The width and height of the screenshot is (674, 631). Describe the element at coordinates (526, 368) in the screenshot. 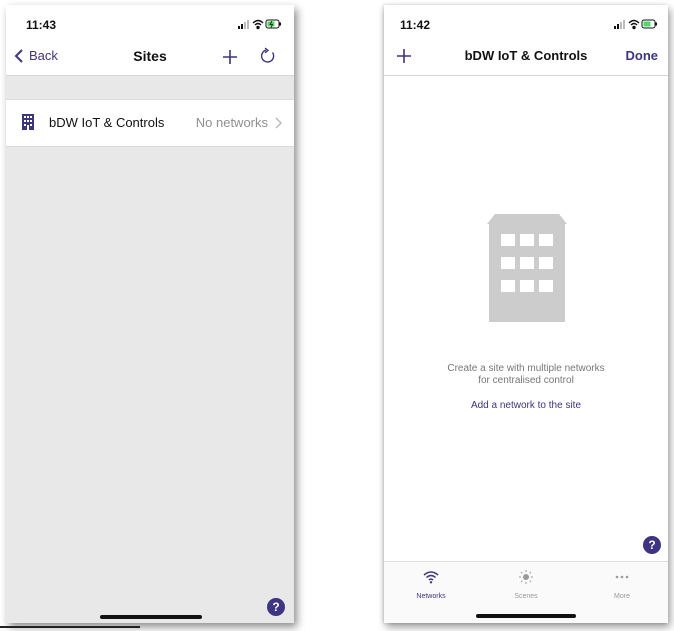

I see `empty-state-line-1: Create a site with multiple networks` at that location.